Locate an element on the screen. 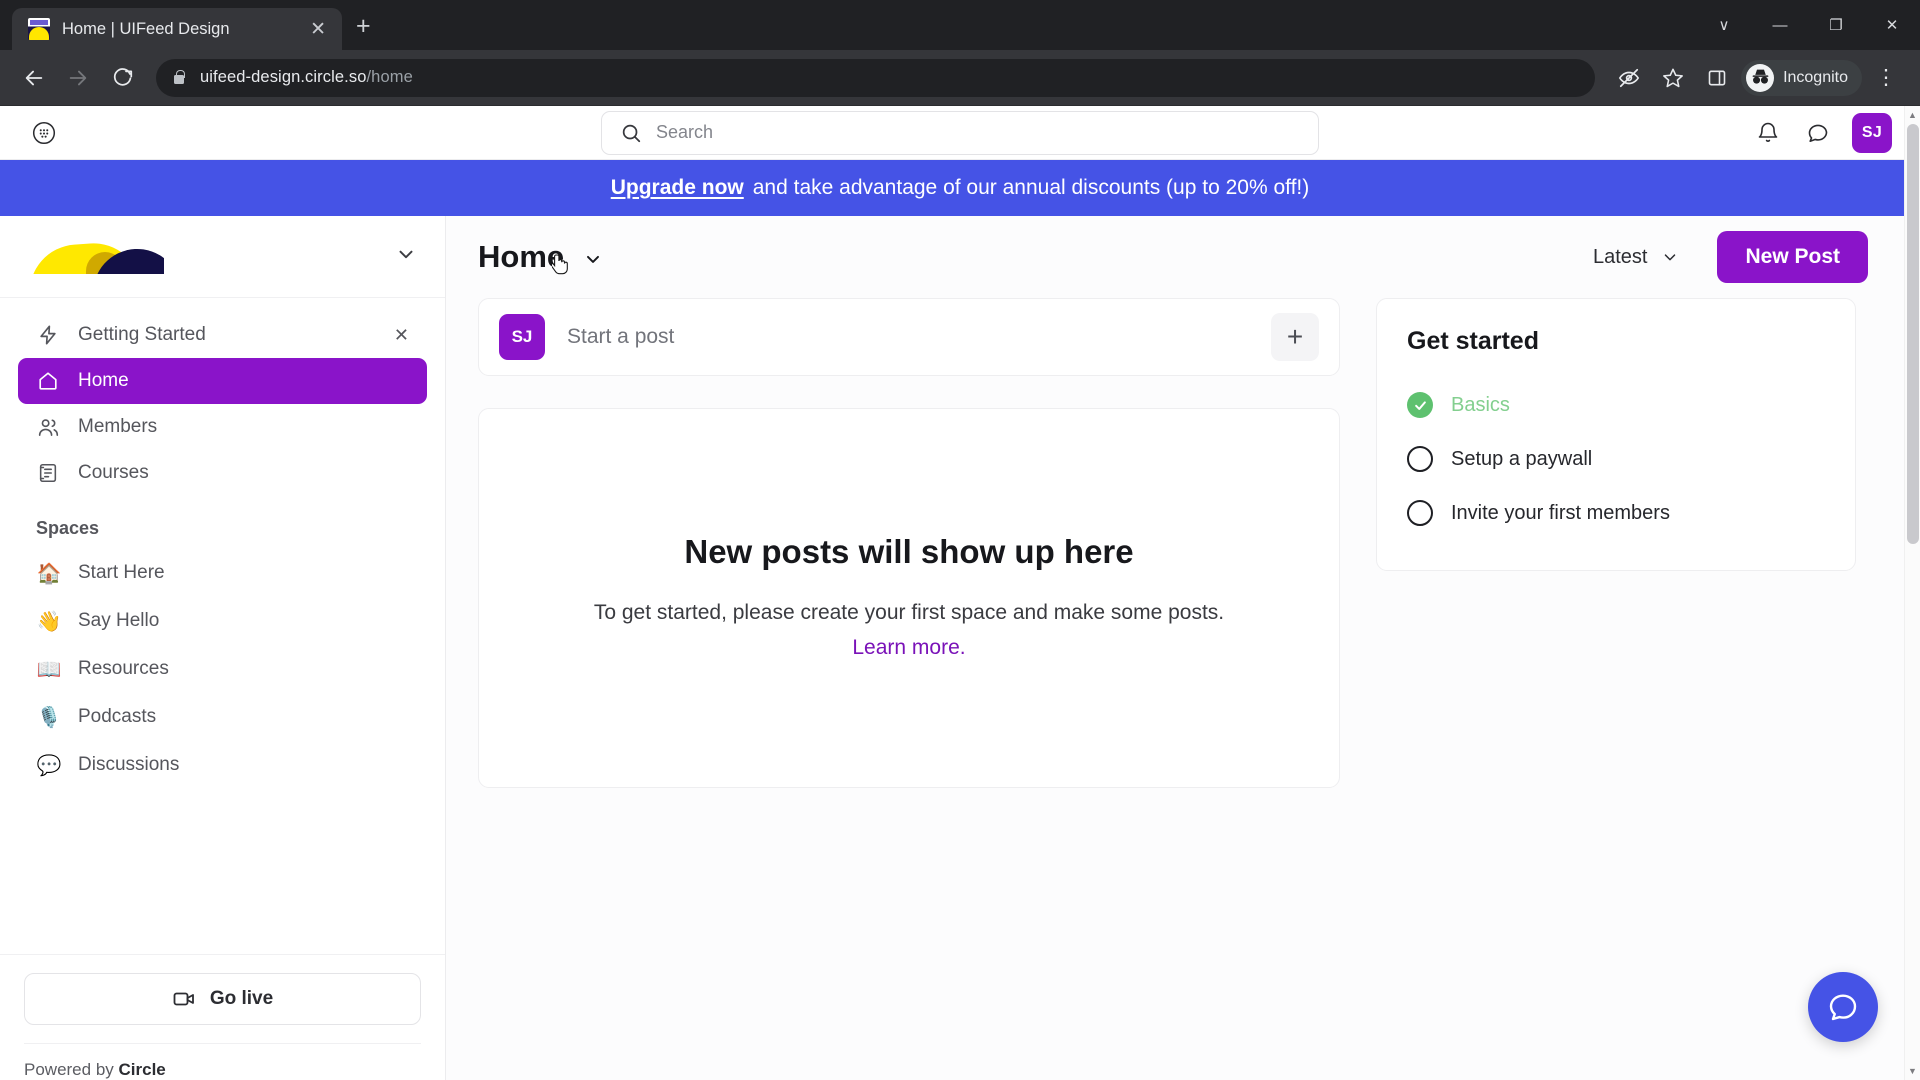  sidebar-space-label: Resources is located at coordinates (123, 668).